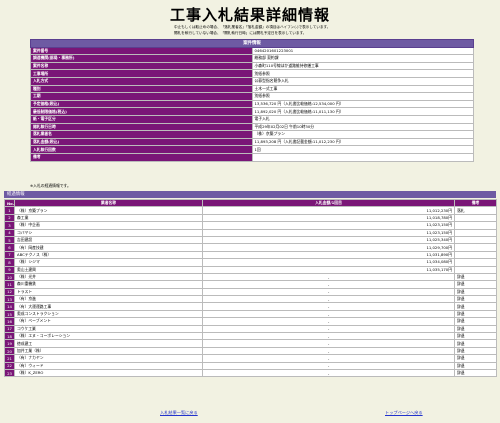  I want to click on info-row: 種別 土木一式工事, so click(252, 89).